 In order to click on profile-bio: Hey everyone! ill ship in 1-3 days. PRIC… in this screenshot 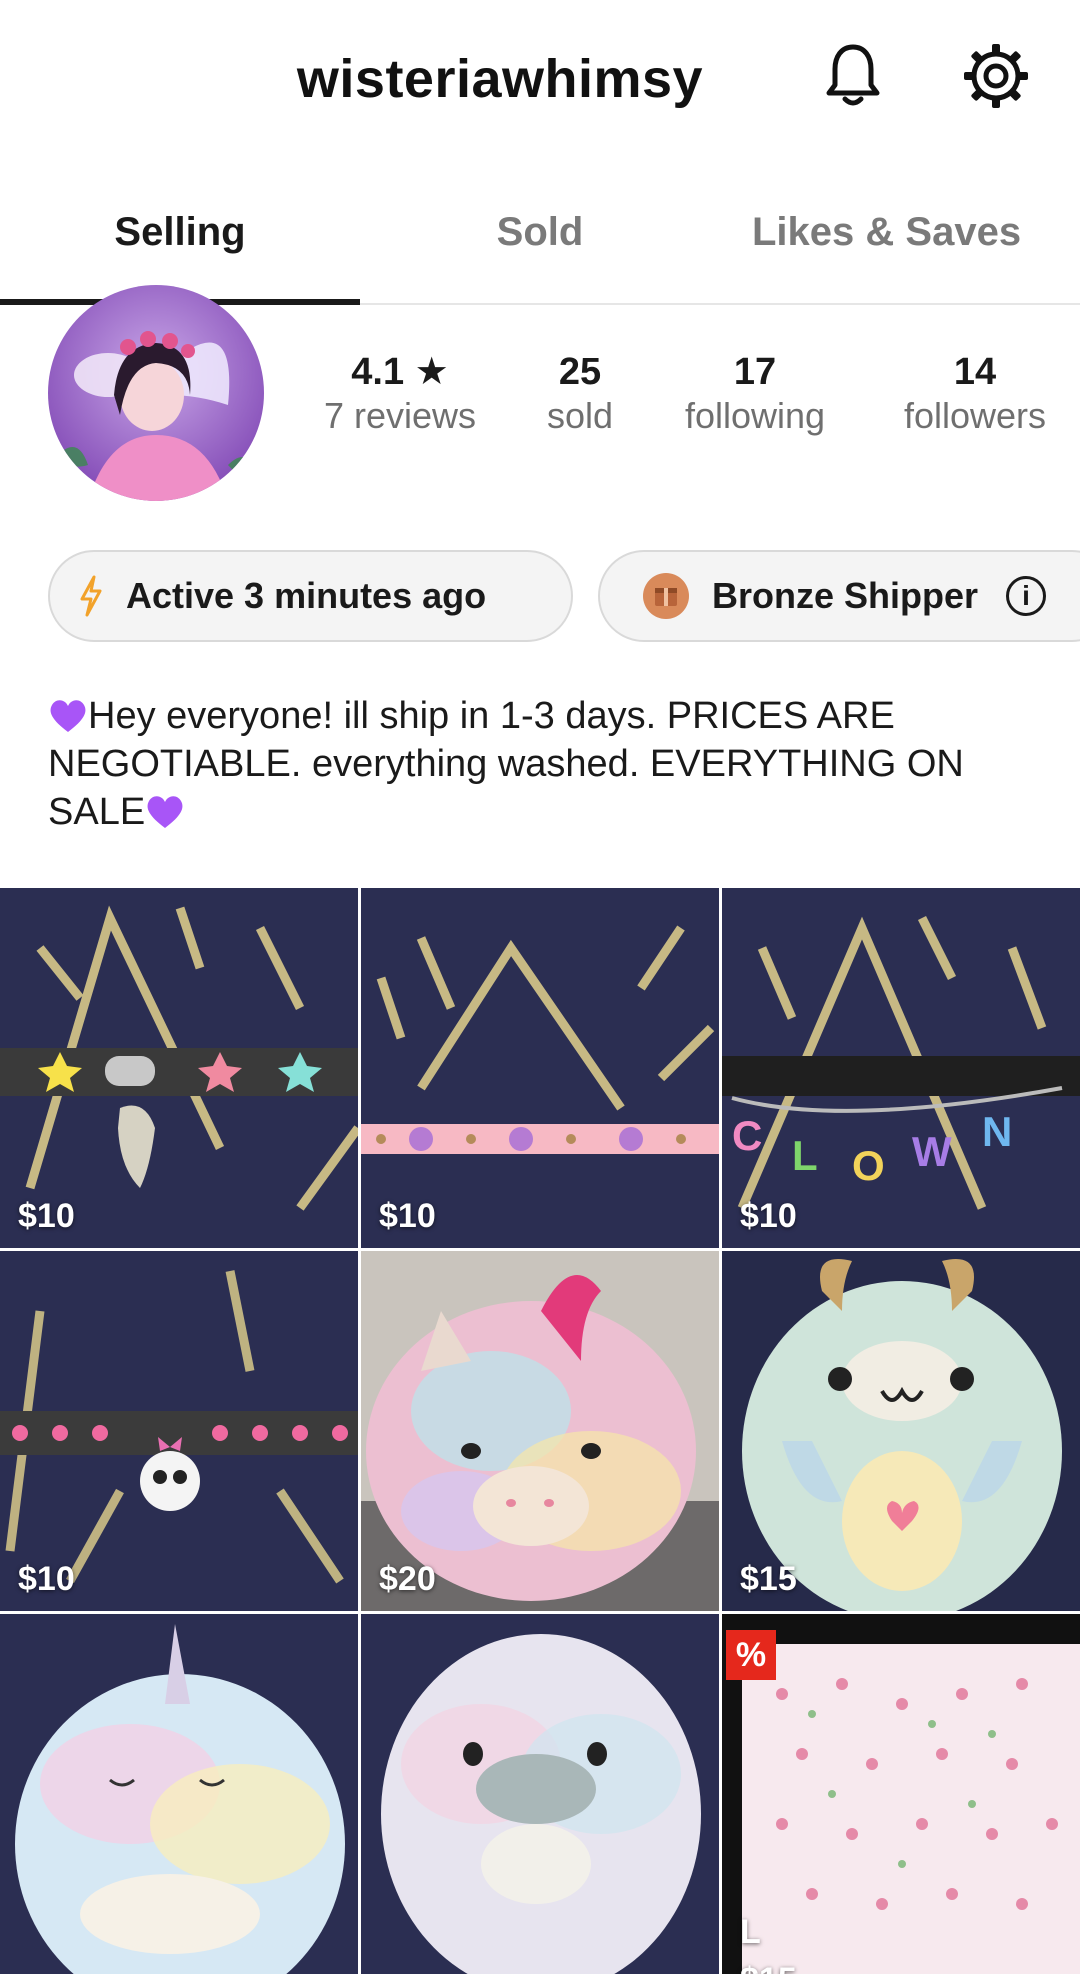, I will do `click(543, 764)`.